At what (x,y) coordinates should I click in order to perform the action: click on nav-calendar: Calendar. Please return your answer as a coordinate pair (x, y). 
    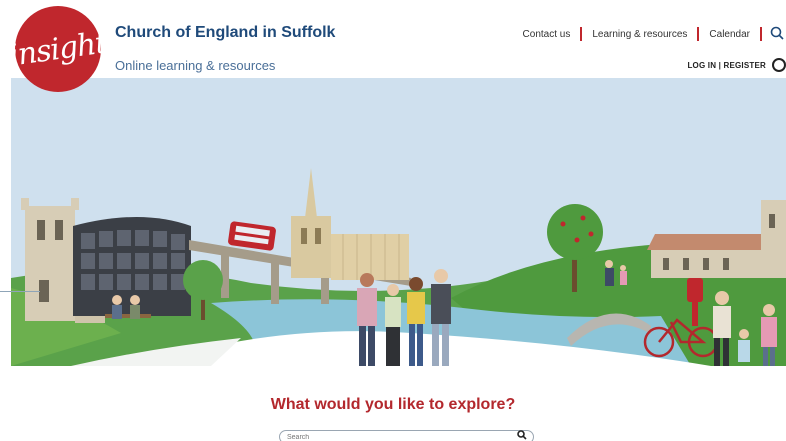
    Looking at the image, I should click on (729, 34).